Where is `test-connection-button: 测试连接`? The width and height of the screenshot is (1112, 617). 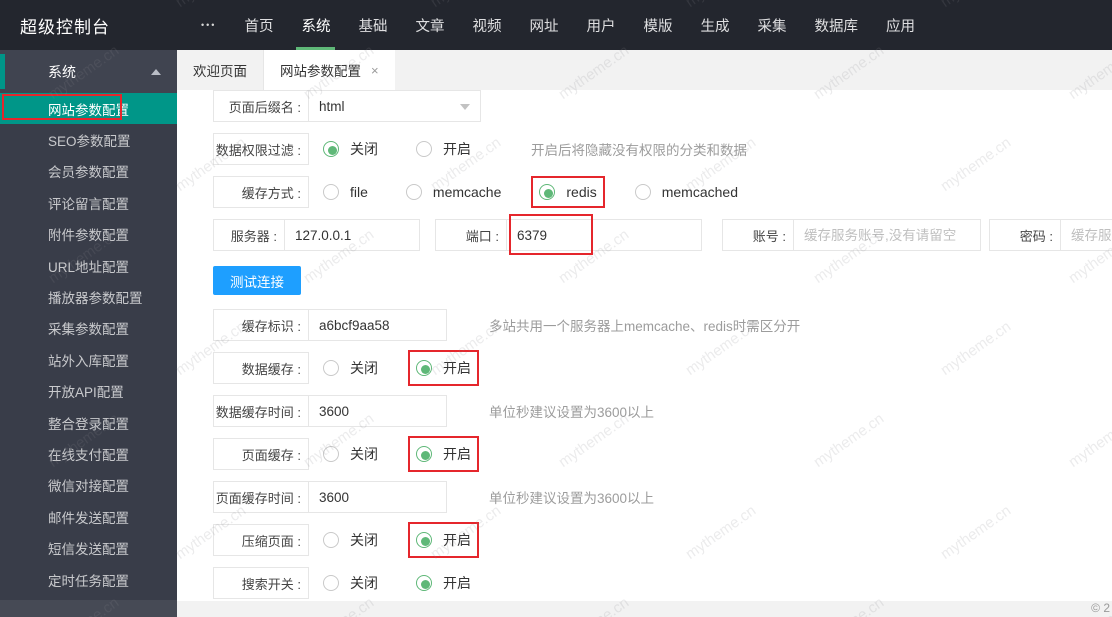 test-connection-button: 测试连接 is located at coordinates (257, 280).